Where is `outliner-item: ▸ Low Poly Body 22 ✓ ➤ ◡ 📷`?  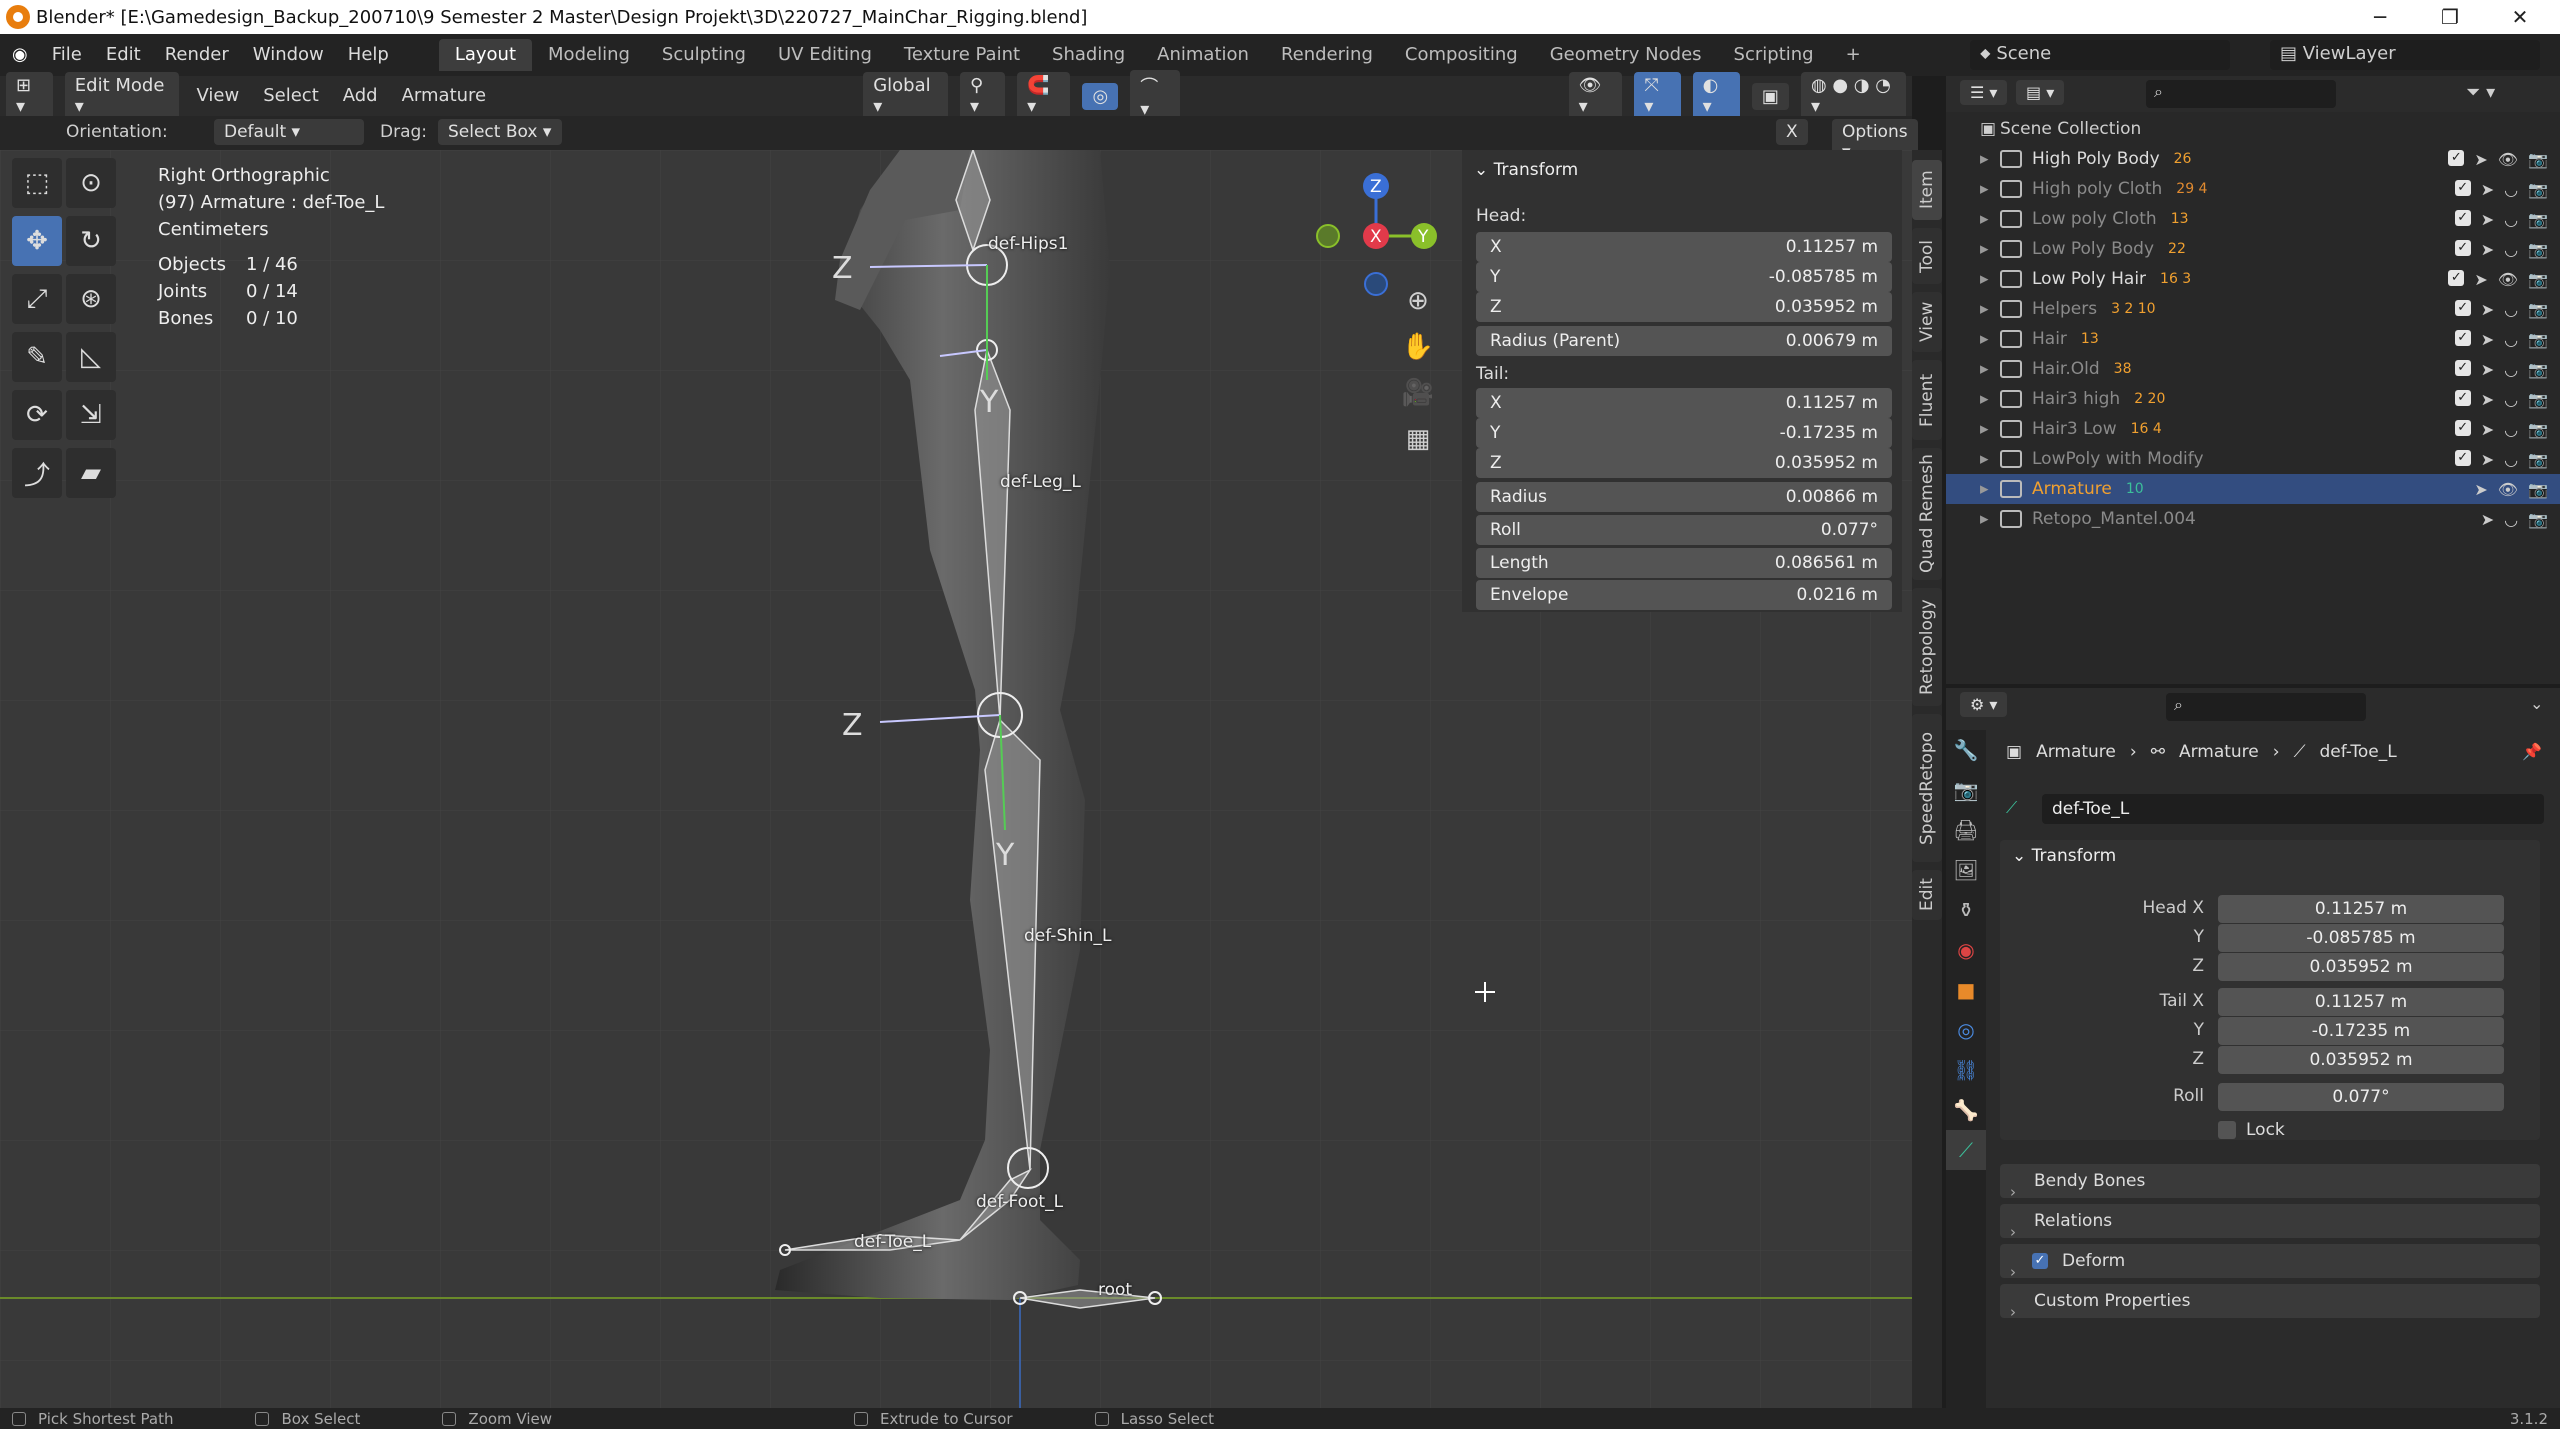
outliner-item: ▸ Low Poly Body 22 ✓ ➤ ◡ 📷 is located at coordinates (2253, 249).